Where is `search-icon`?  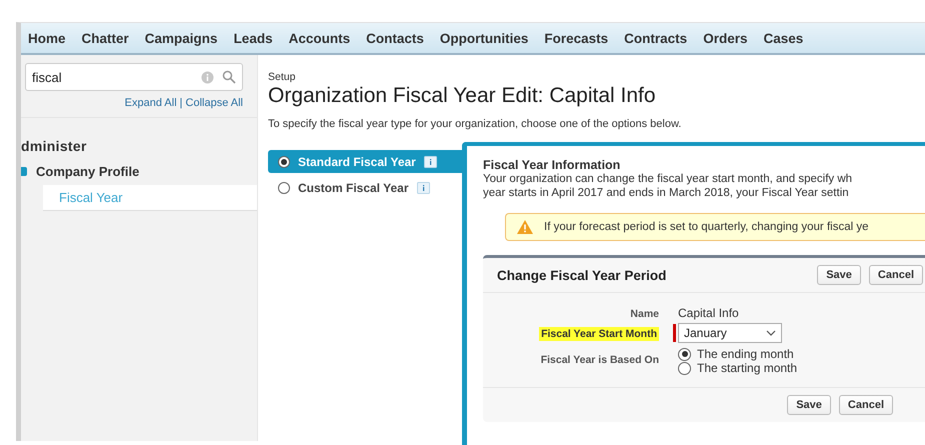 search-icon is located at coordinates (229, 77).